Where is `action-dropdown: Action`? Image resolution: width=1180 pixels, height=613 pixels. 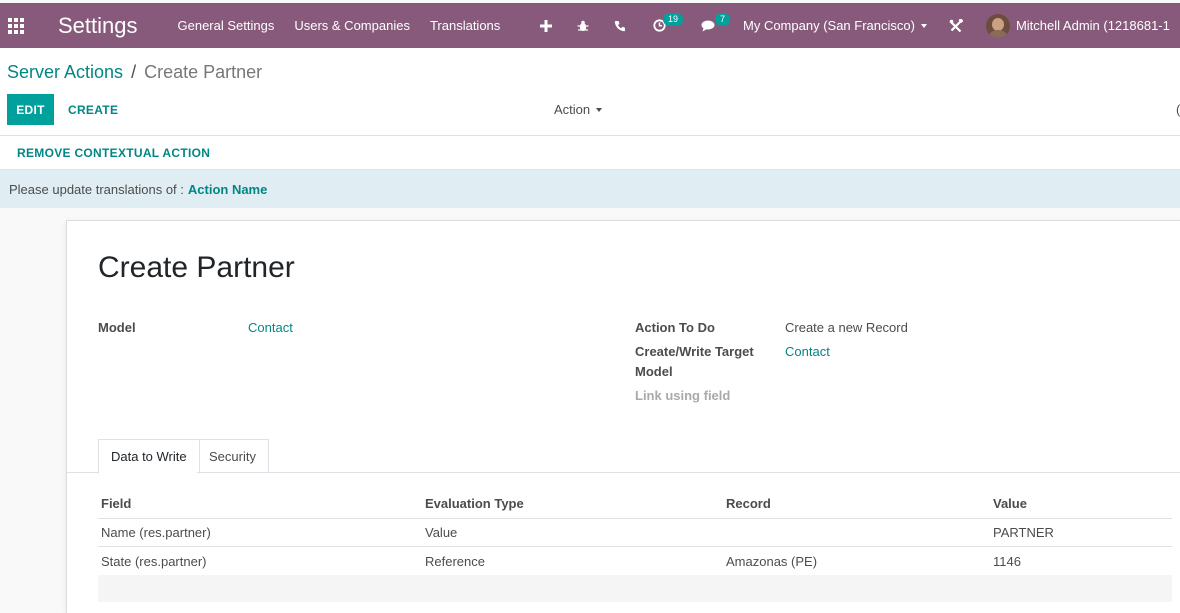
action-dropdown: Action is located at coordinates (578, 109).